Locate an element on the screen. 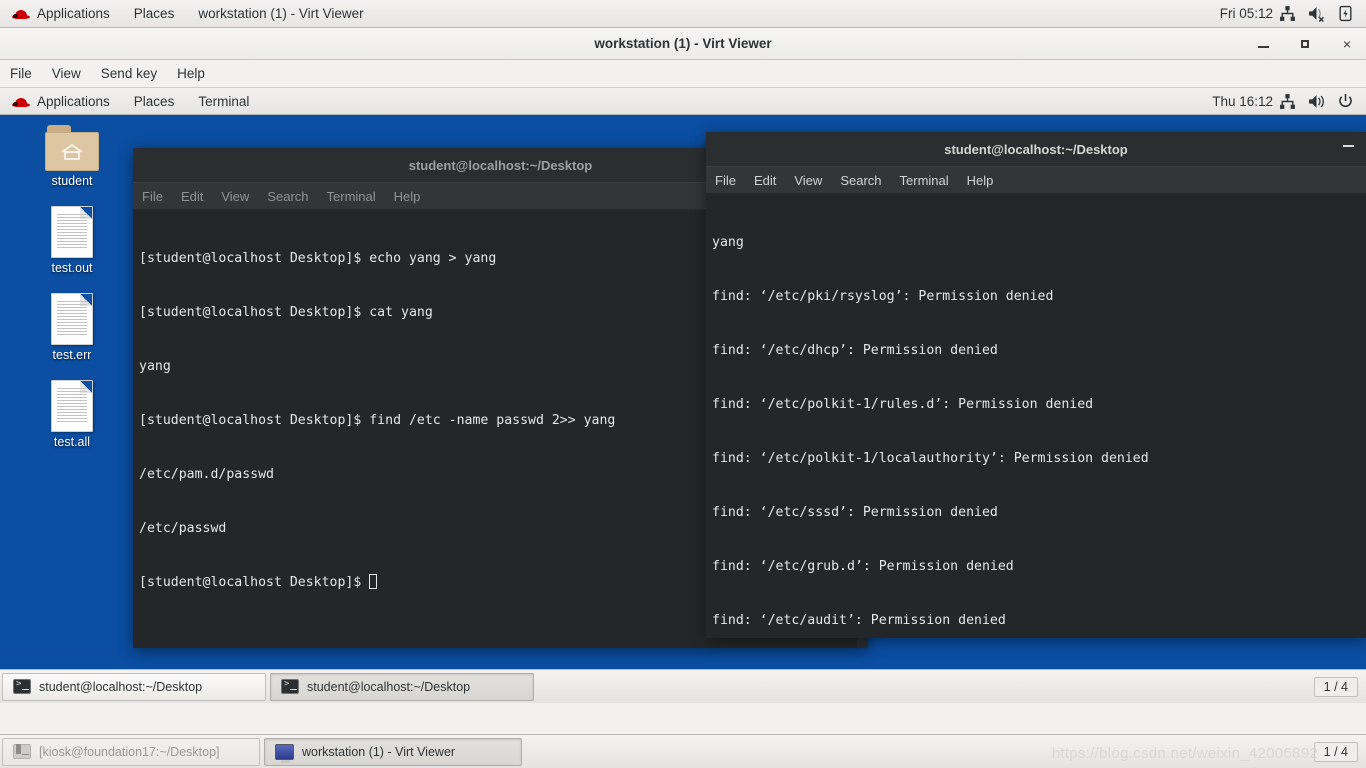 This screenshot has width=1366, height=768. volume-icon is located at coordinates (1316, 101).